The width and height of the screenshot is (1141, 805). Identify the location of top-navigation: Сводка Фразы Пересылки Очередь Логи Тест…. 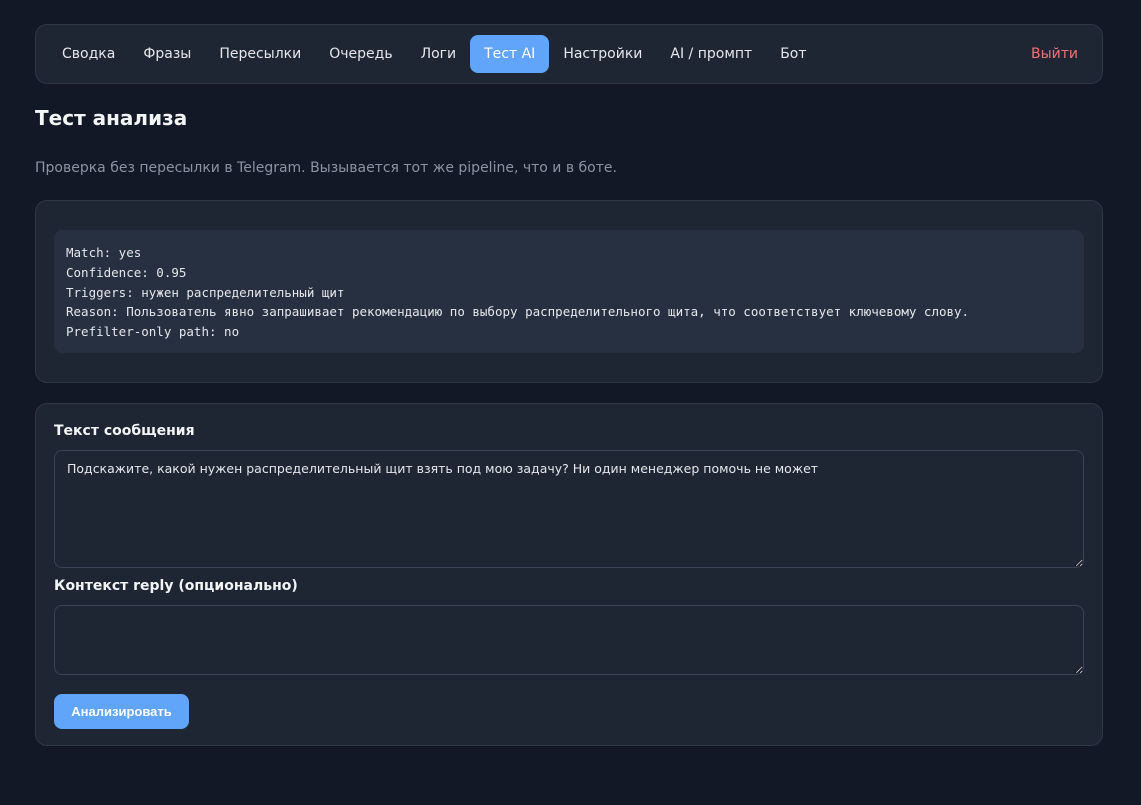
(569, 54).